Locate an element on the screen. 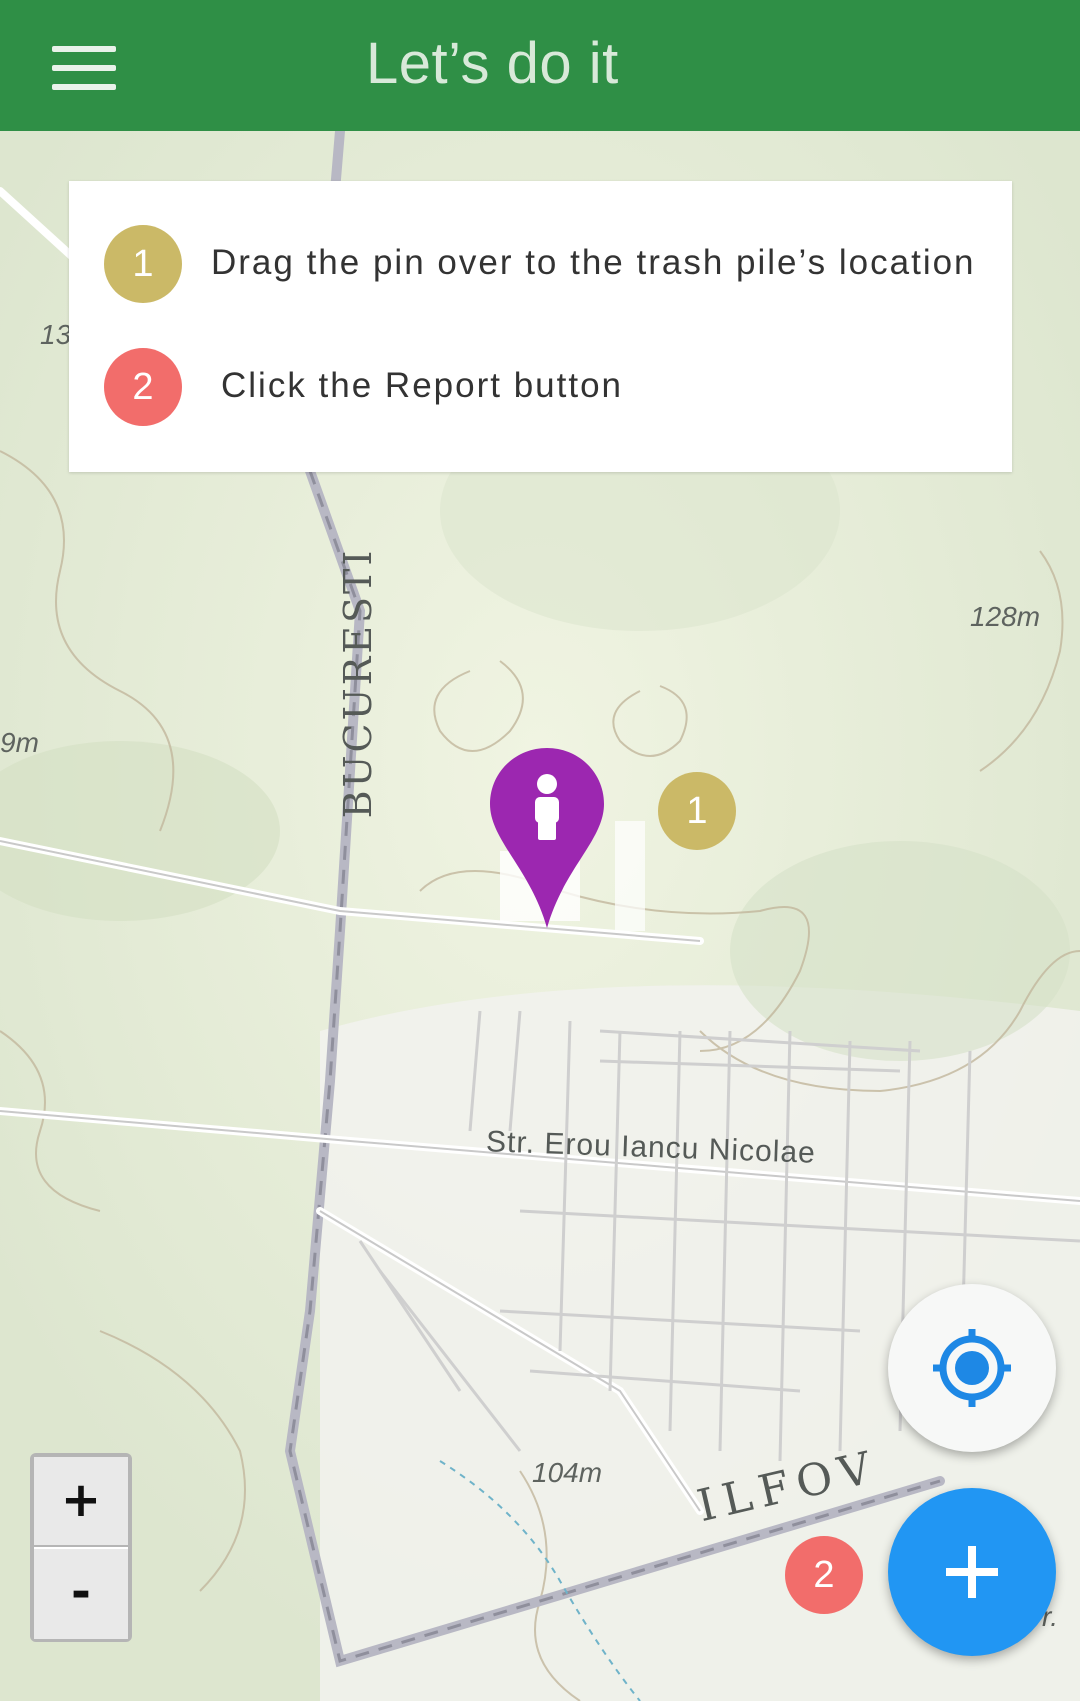  zoom-out-button: - is located at coordinates (81, 1594).